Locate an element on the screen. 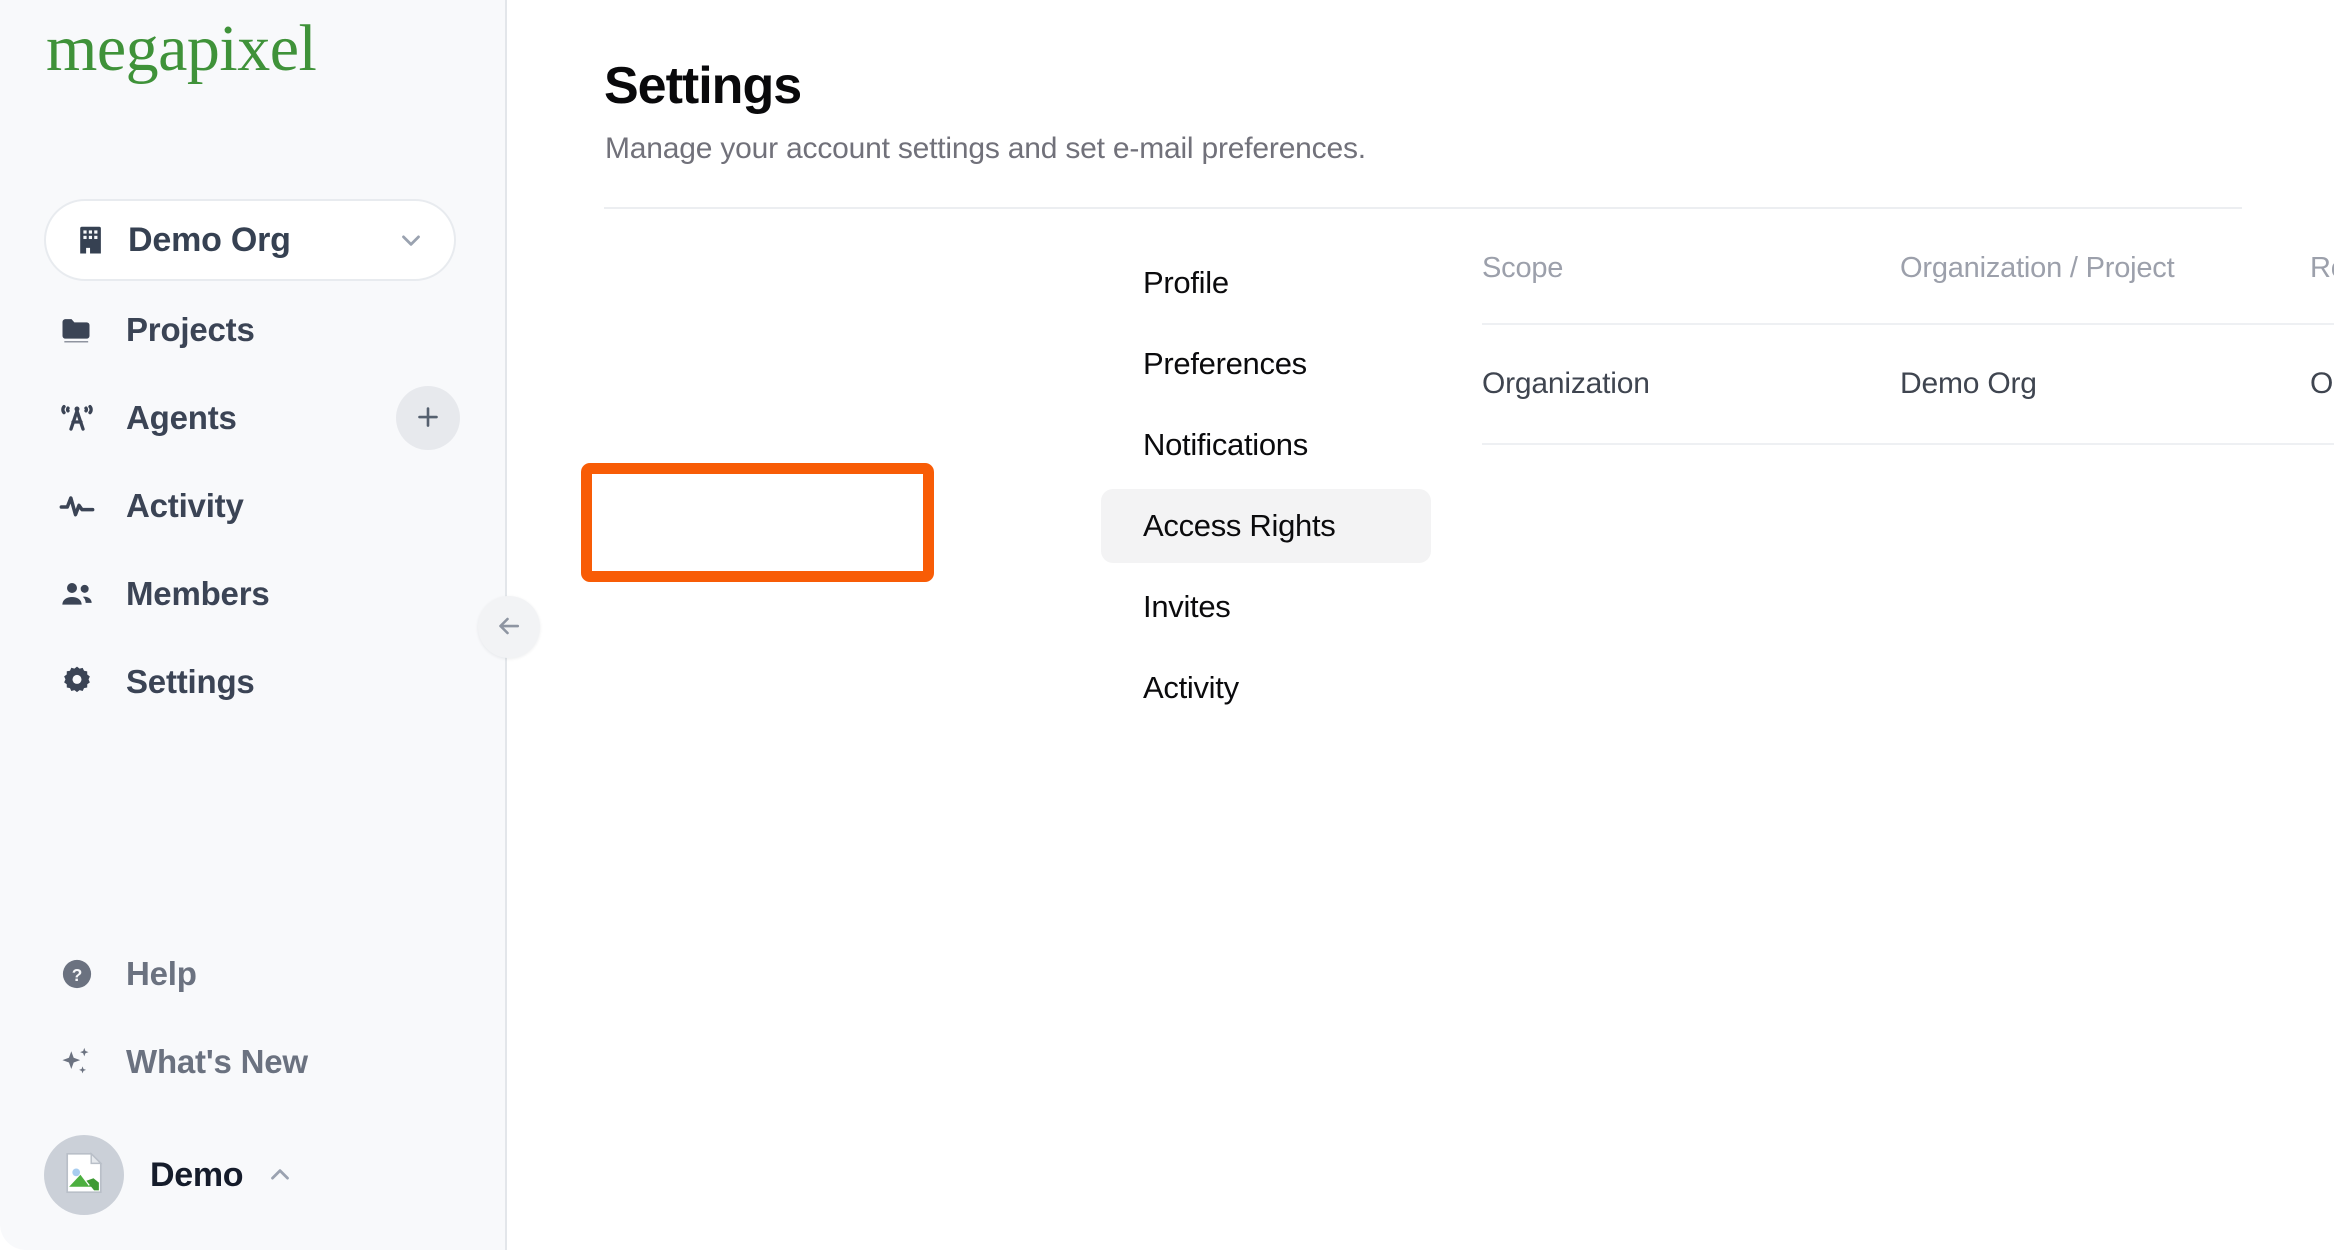 The image size is (2334, 1250). tab-access-rights: Access Rights is located at coordinates (1266, 526).